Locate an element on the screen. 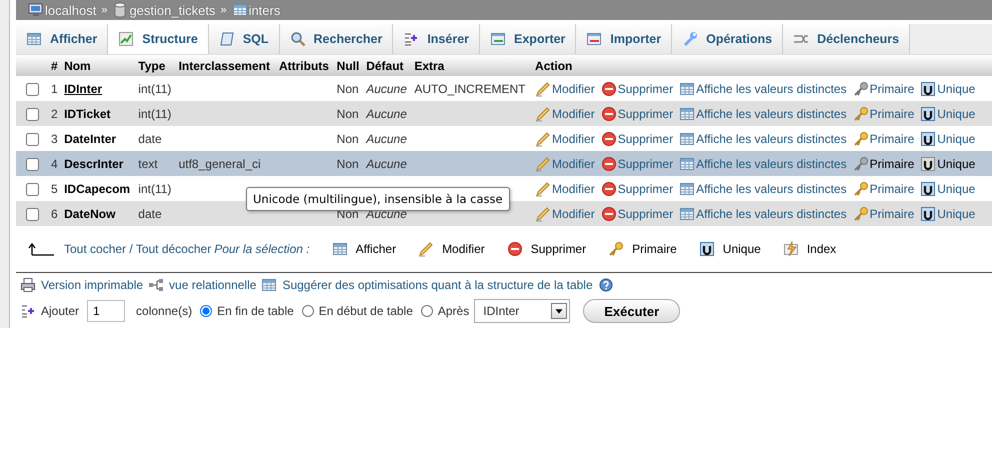  bulk-action-button: Primaire is located at coordinates (642, 249).